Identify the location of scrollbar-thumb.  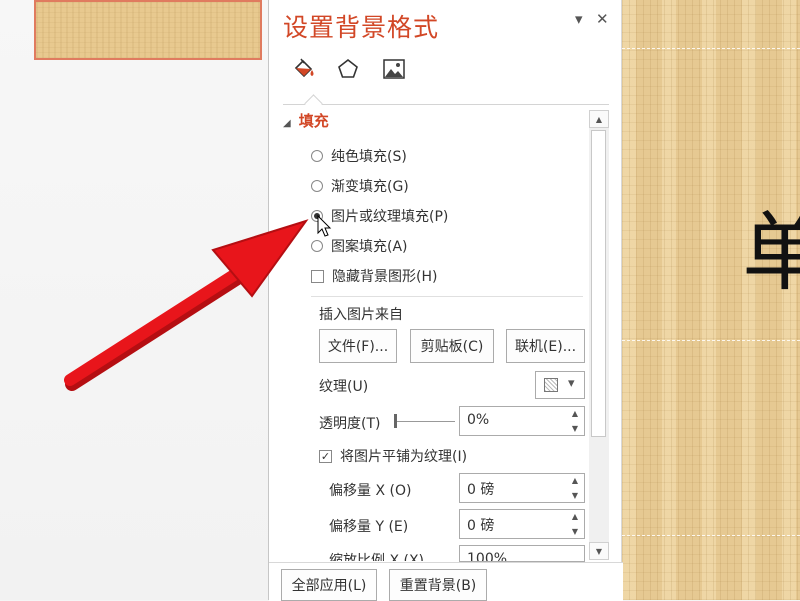
(598, 283).